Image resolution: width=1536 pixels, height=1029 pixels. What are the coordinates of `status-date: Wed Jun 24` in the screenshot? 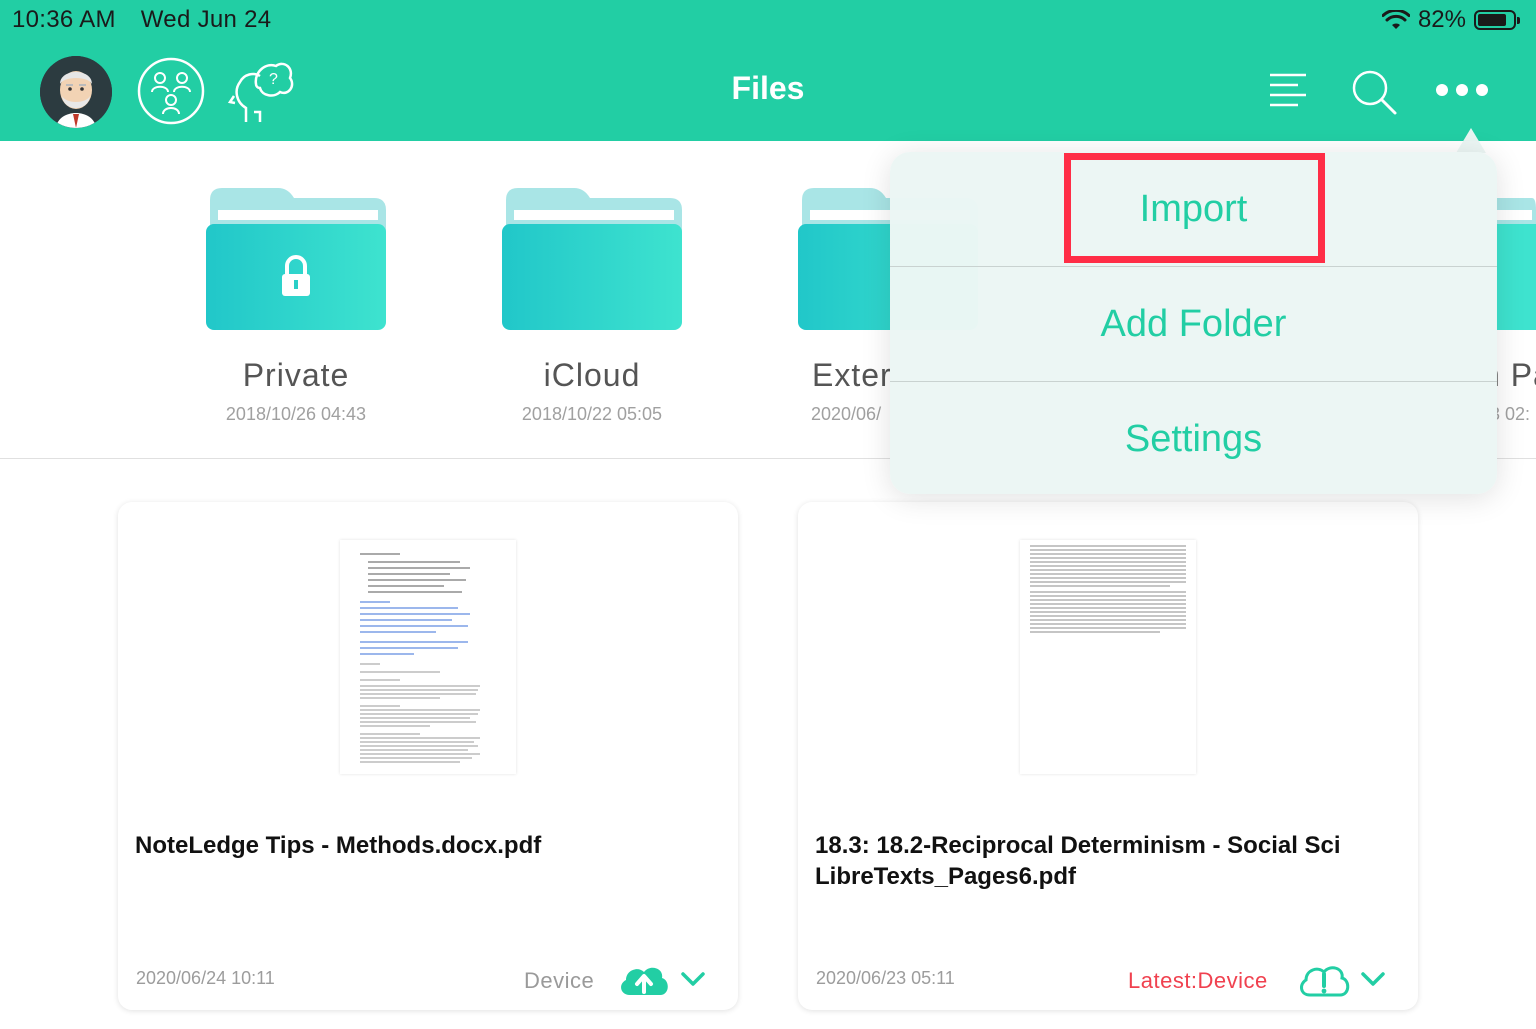 It's located at (206, 19).